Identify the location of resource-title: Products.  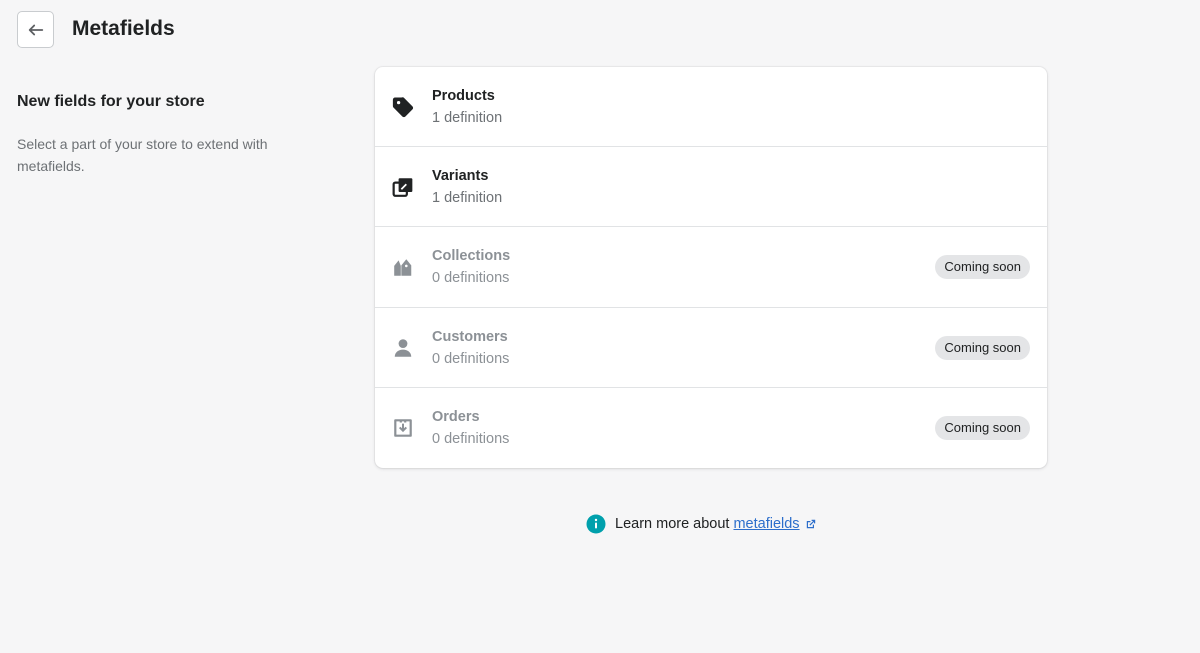
(463, 96).